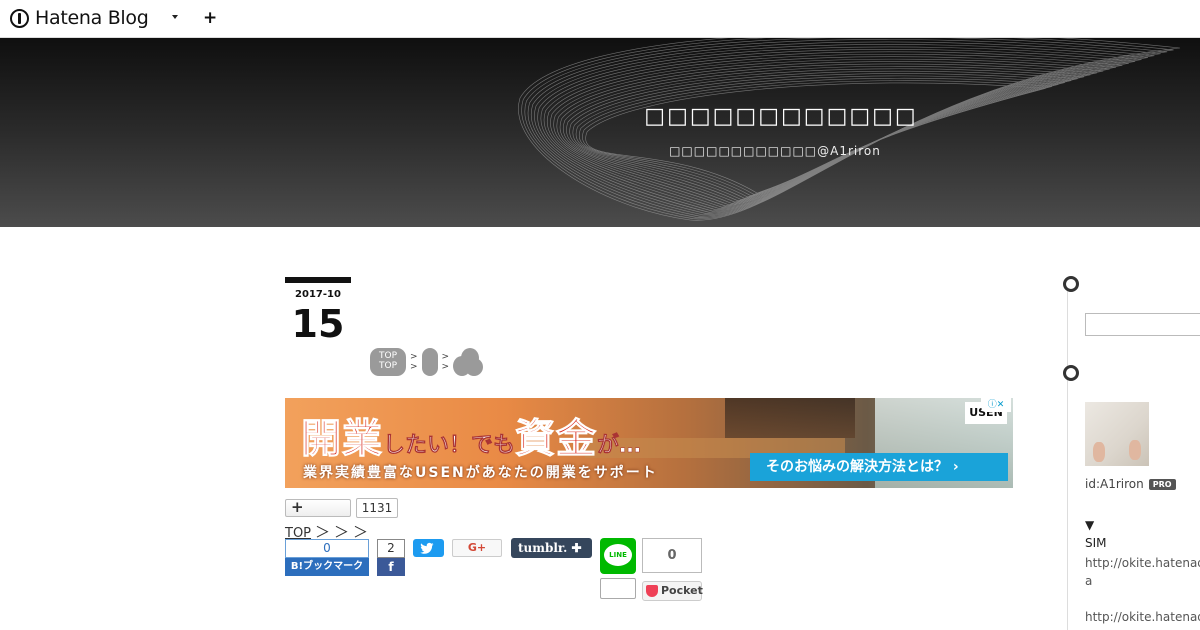 The height and width of the screenshot is (630, 1200). I want to click on line-icon: LINE, so click(618, 555).